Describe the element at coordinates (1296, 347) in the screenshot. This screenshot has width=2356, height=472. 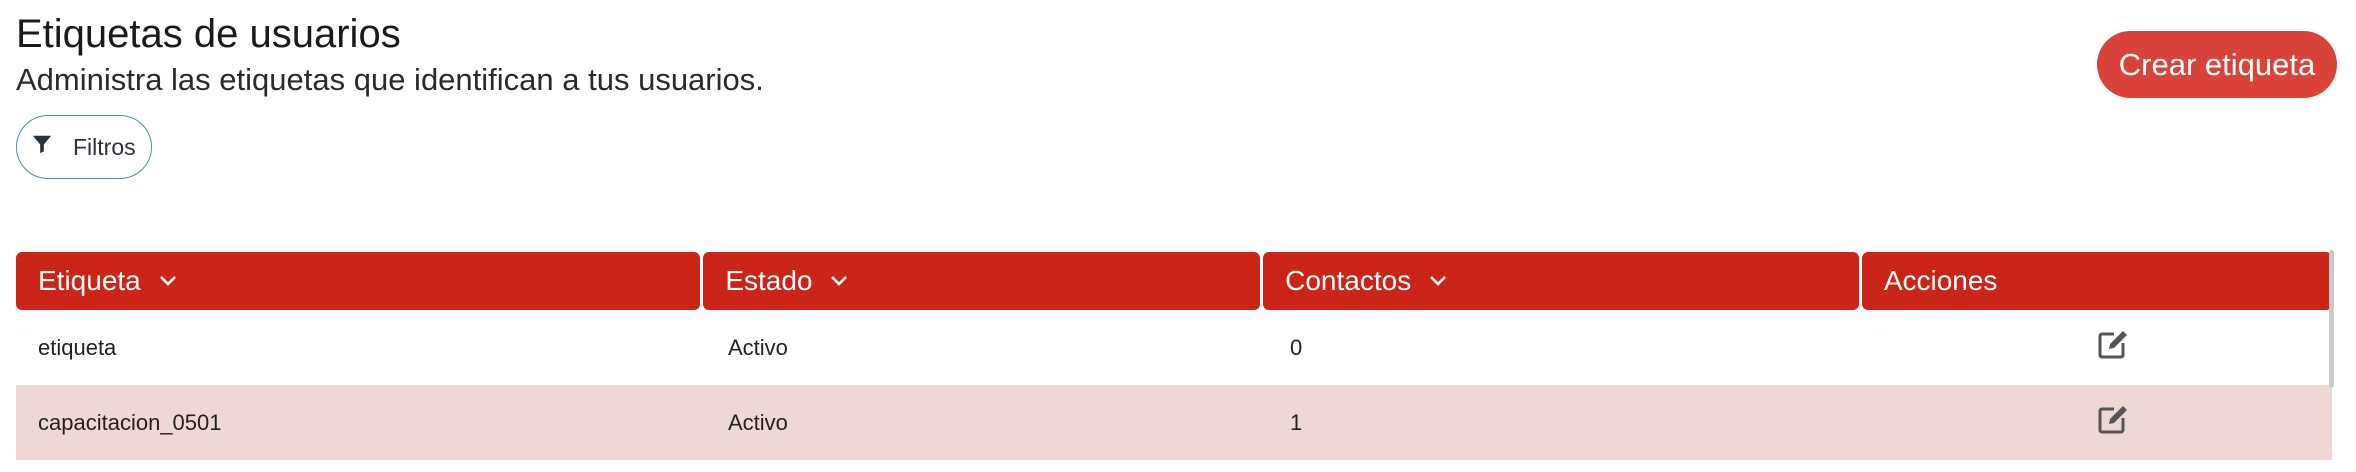
I see `cell-contactos: 0` at that location.